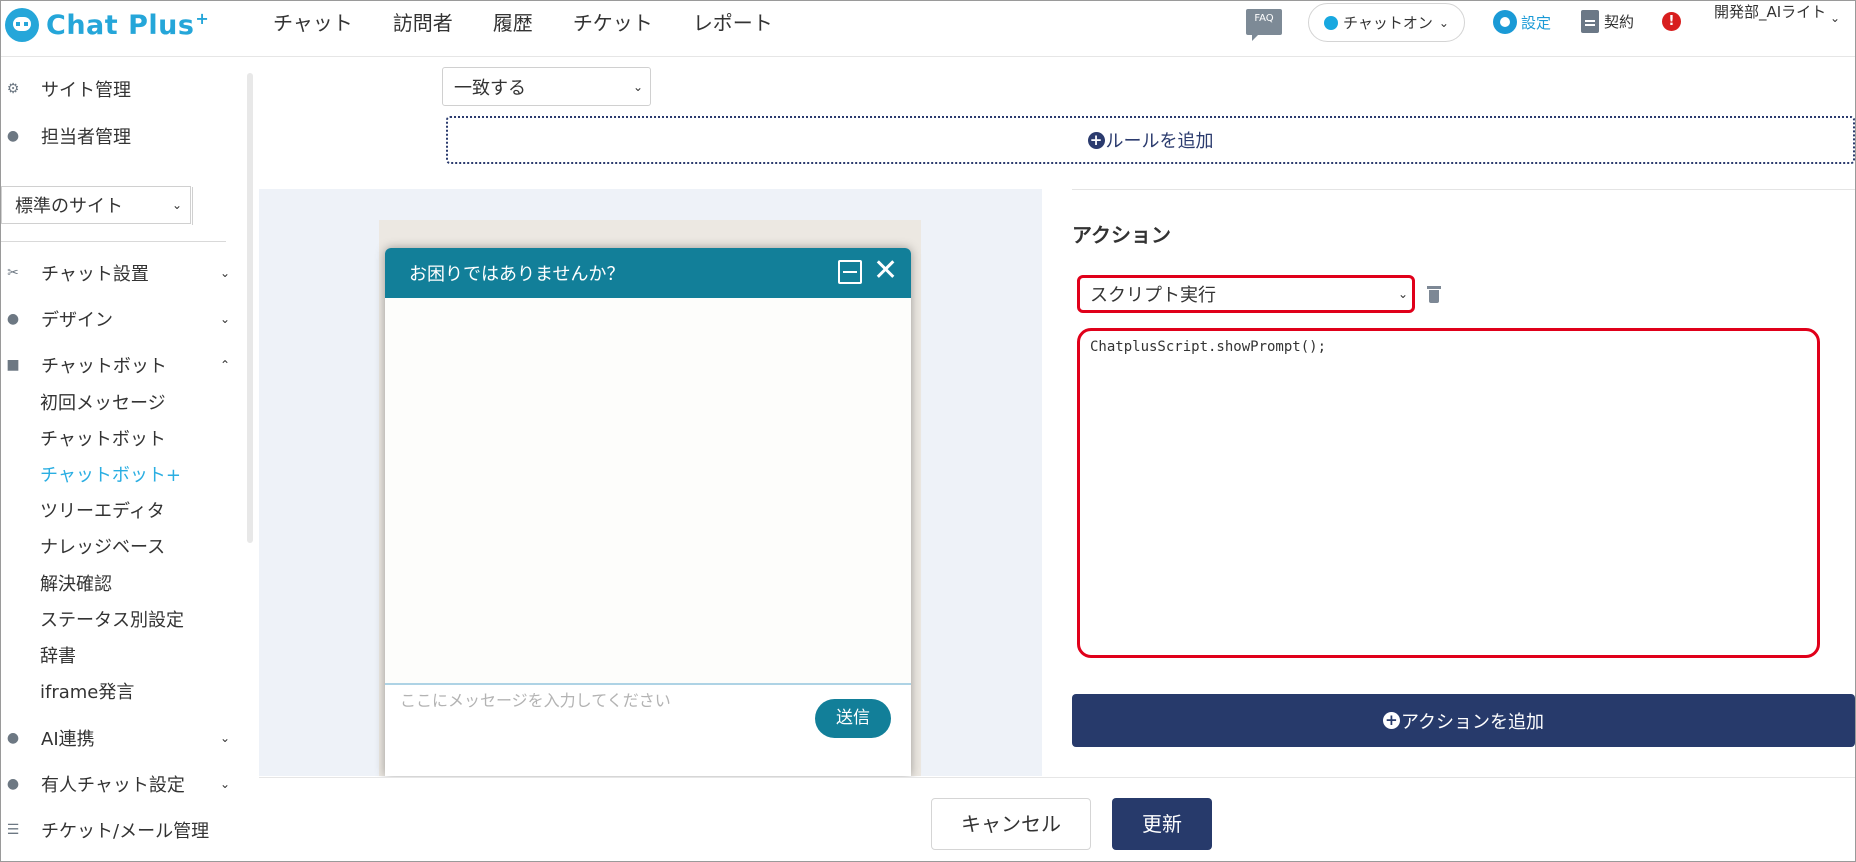 The width and height of the screenshot is (1856, 862). Describe the element at coordinates (128, 25) in the screenshot. I see `logo-text: Chat Plus+` at that location.